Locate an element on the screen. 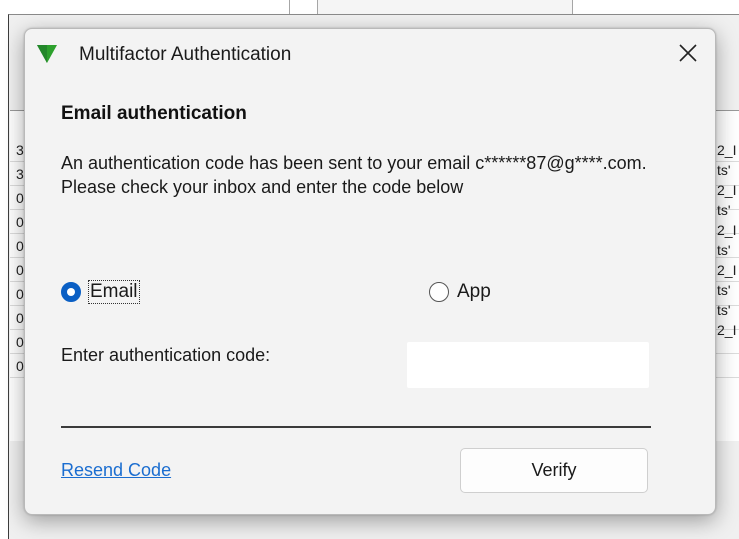 Image resolution: width=739 pixels, height=539 pixels. divider is located at coordinates (356, 427).